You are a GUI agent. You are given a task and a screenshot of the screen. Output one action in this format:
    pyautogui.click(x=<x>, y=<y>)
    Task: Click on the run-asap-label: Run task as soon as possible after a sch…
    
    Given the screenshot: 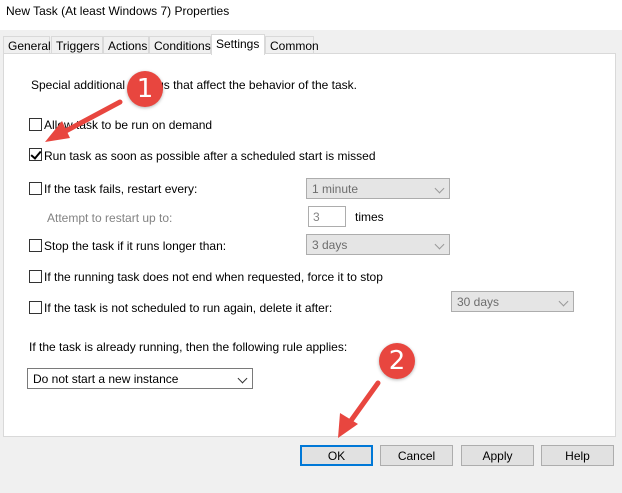 What is the action you would take?
    pyautogui.click(x=210, y=156)
    